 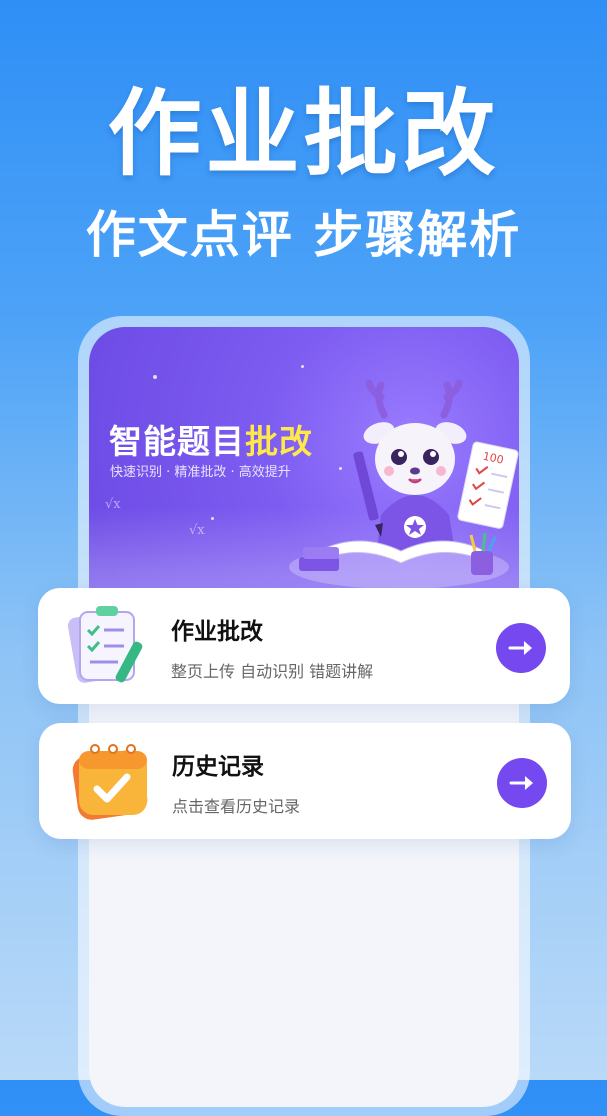 I want to click on homework-correction-card: 作业批改 整页上传 自动识别 错题讲解, so click(x=304, y=646).